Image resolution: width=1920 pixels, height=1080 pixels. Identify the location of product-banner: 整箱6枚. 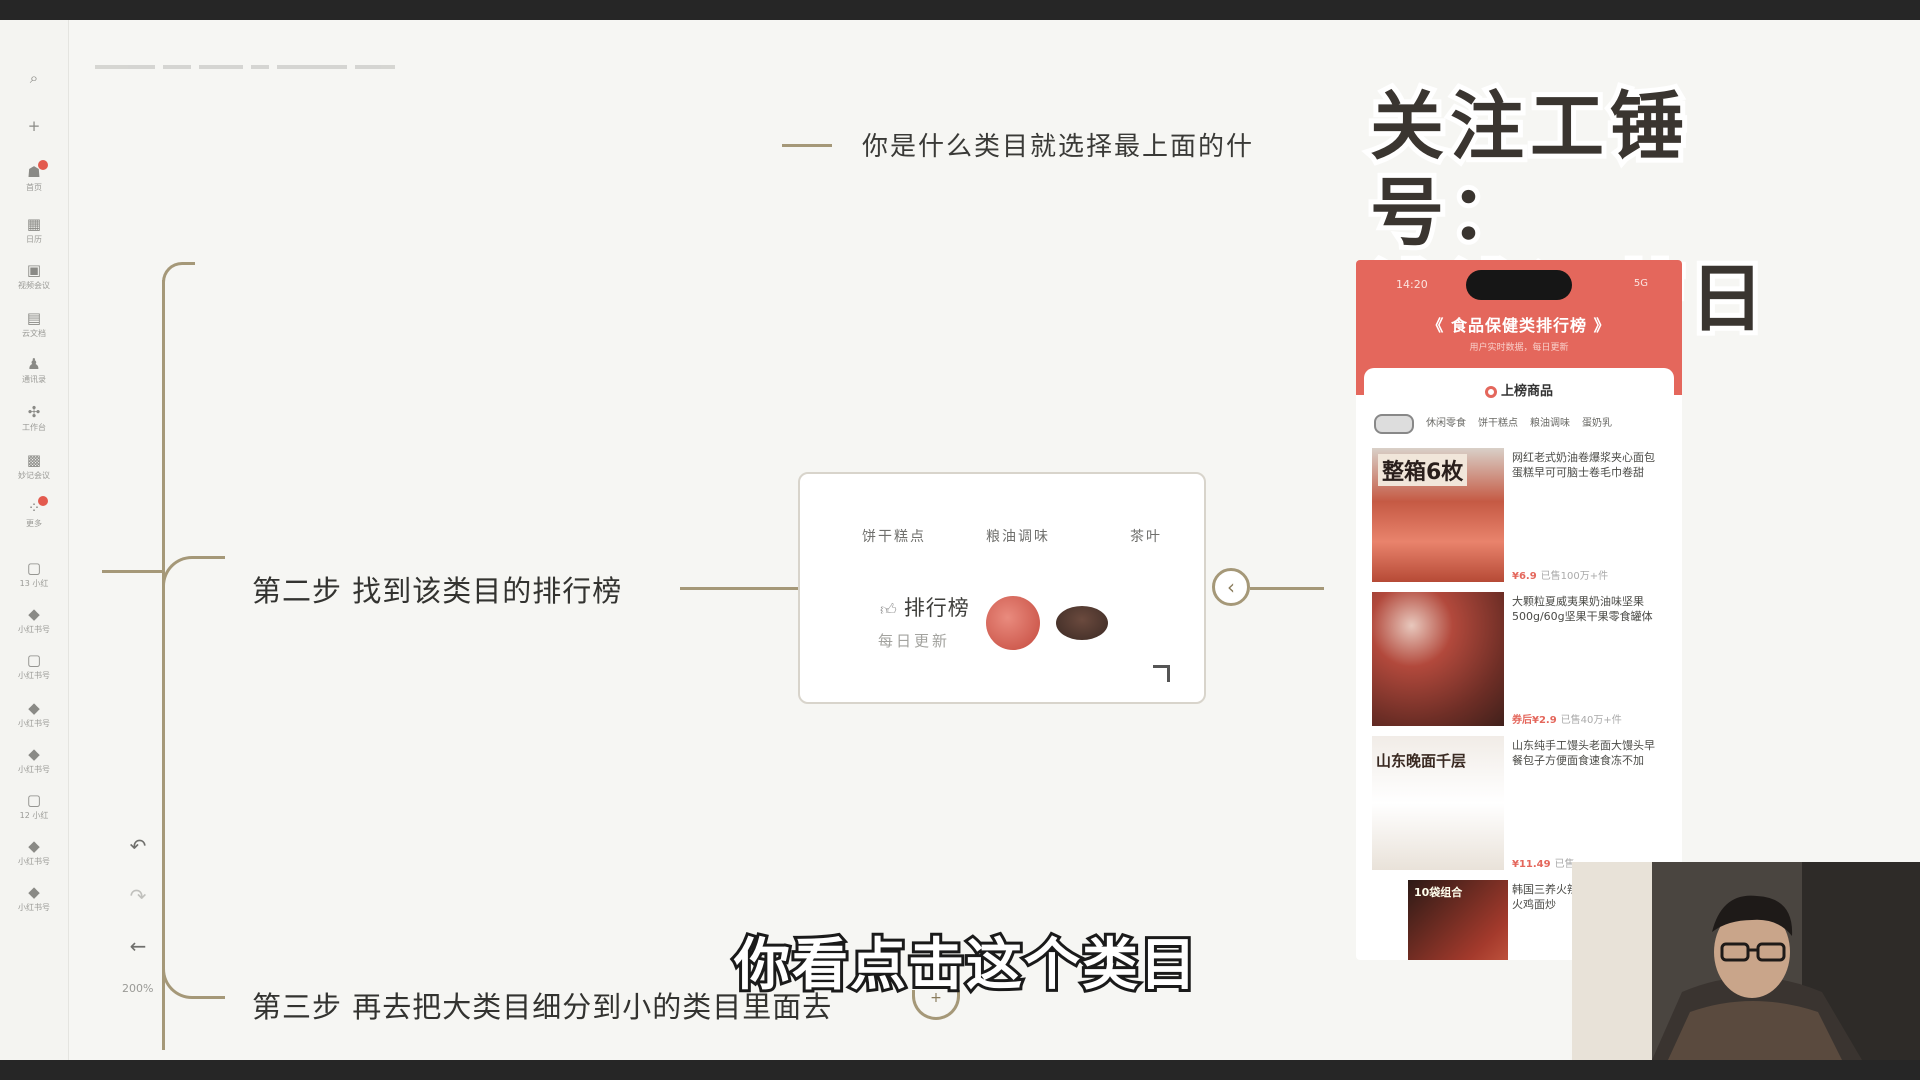
(1423, 470).